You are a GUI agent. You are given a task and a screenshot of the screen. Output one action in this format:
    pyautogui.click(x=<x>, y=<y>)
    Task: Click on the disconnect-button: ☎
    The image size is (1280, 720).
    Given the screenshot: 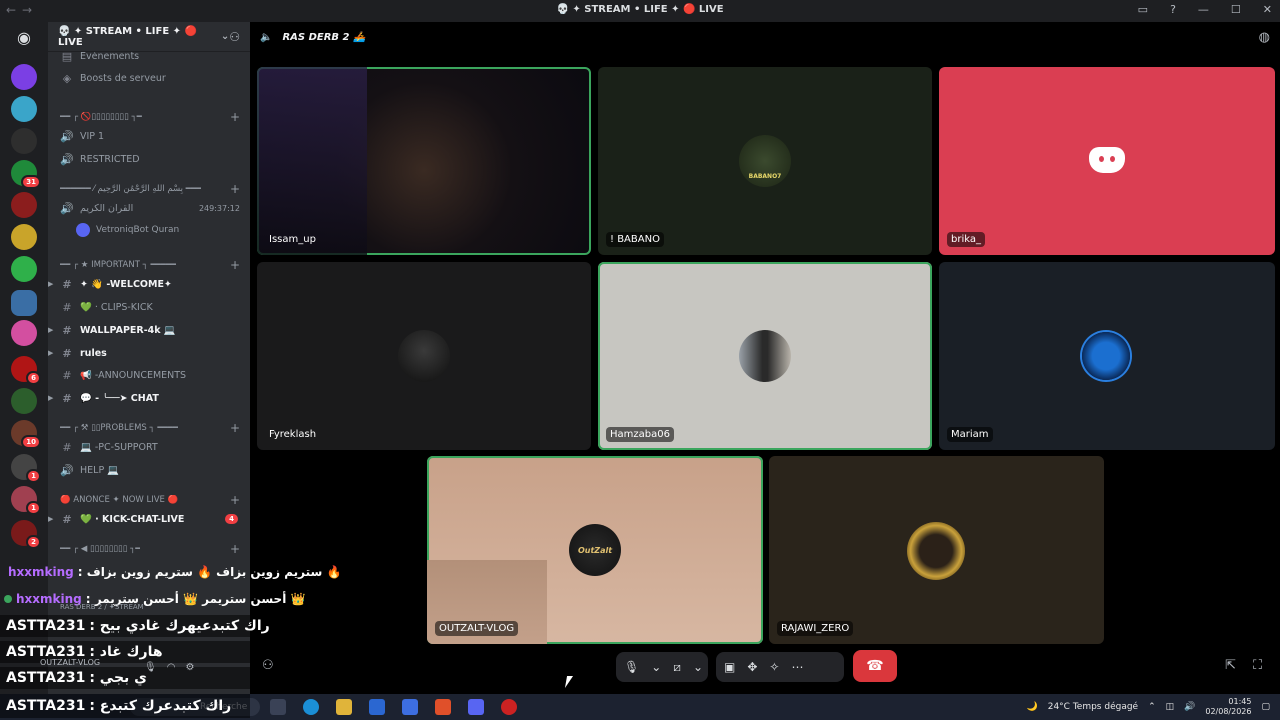 What is the action you would take?
    pyautogui.click(x=875, y=666)
    